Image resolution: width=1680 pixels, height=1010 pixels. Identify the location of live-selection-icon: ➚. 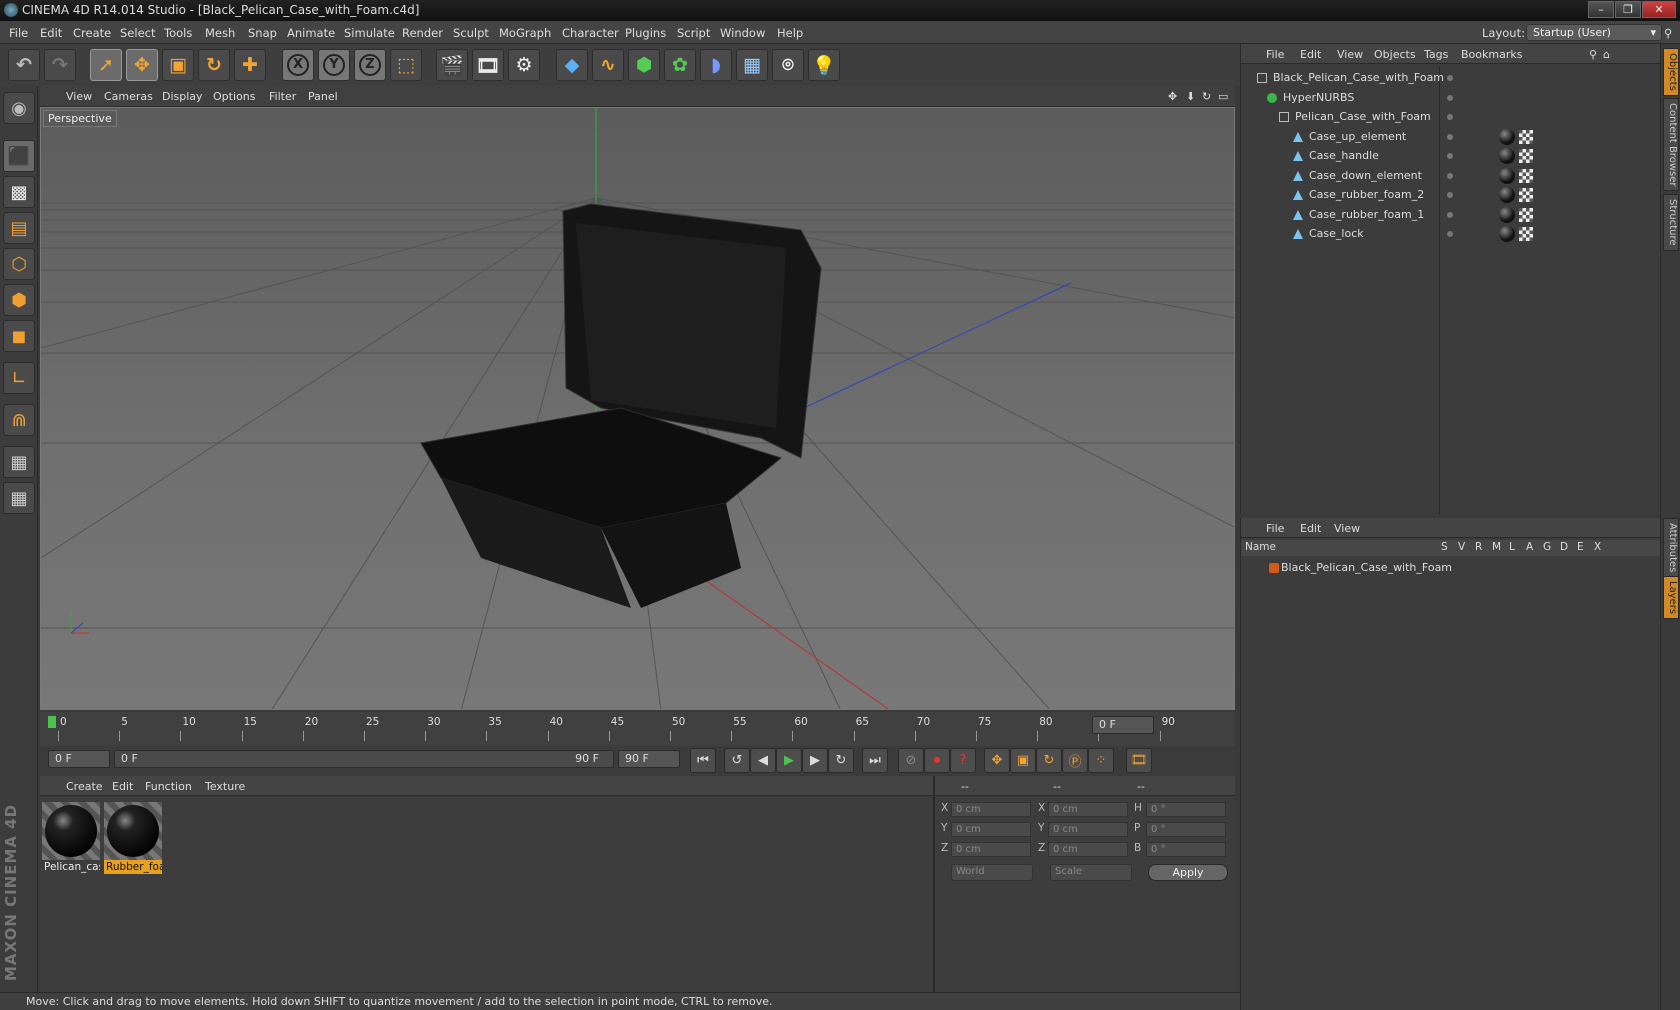
(106, 65).